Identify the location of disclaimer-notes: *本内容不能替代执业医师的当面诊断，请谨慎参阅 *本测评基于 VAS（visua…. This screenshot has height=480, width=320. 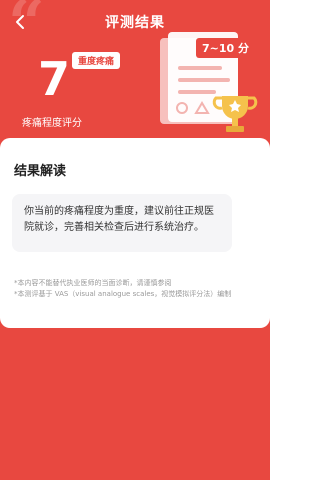
(134, 289).